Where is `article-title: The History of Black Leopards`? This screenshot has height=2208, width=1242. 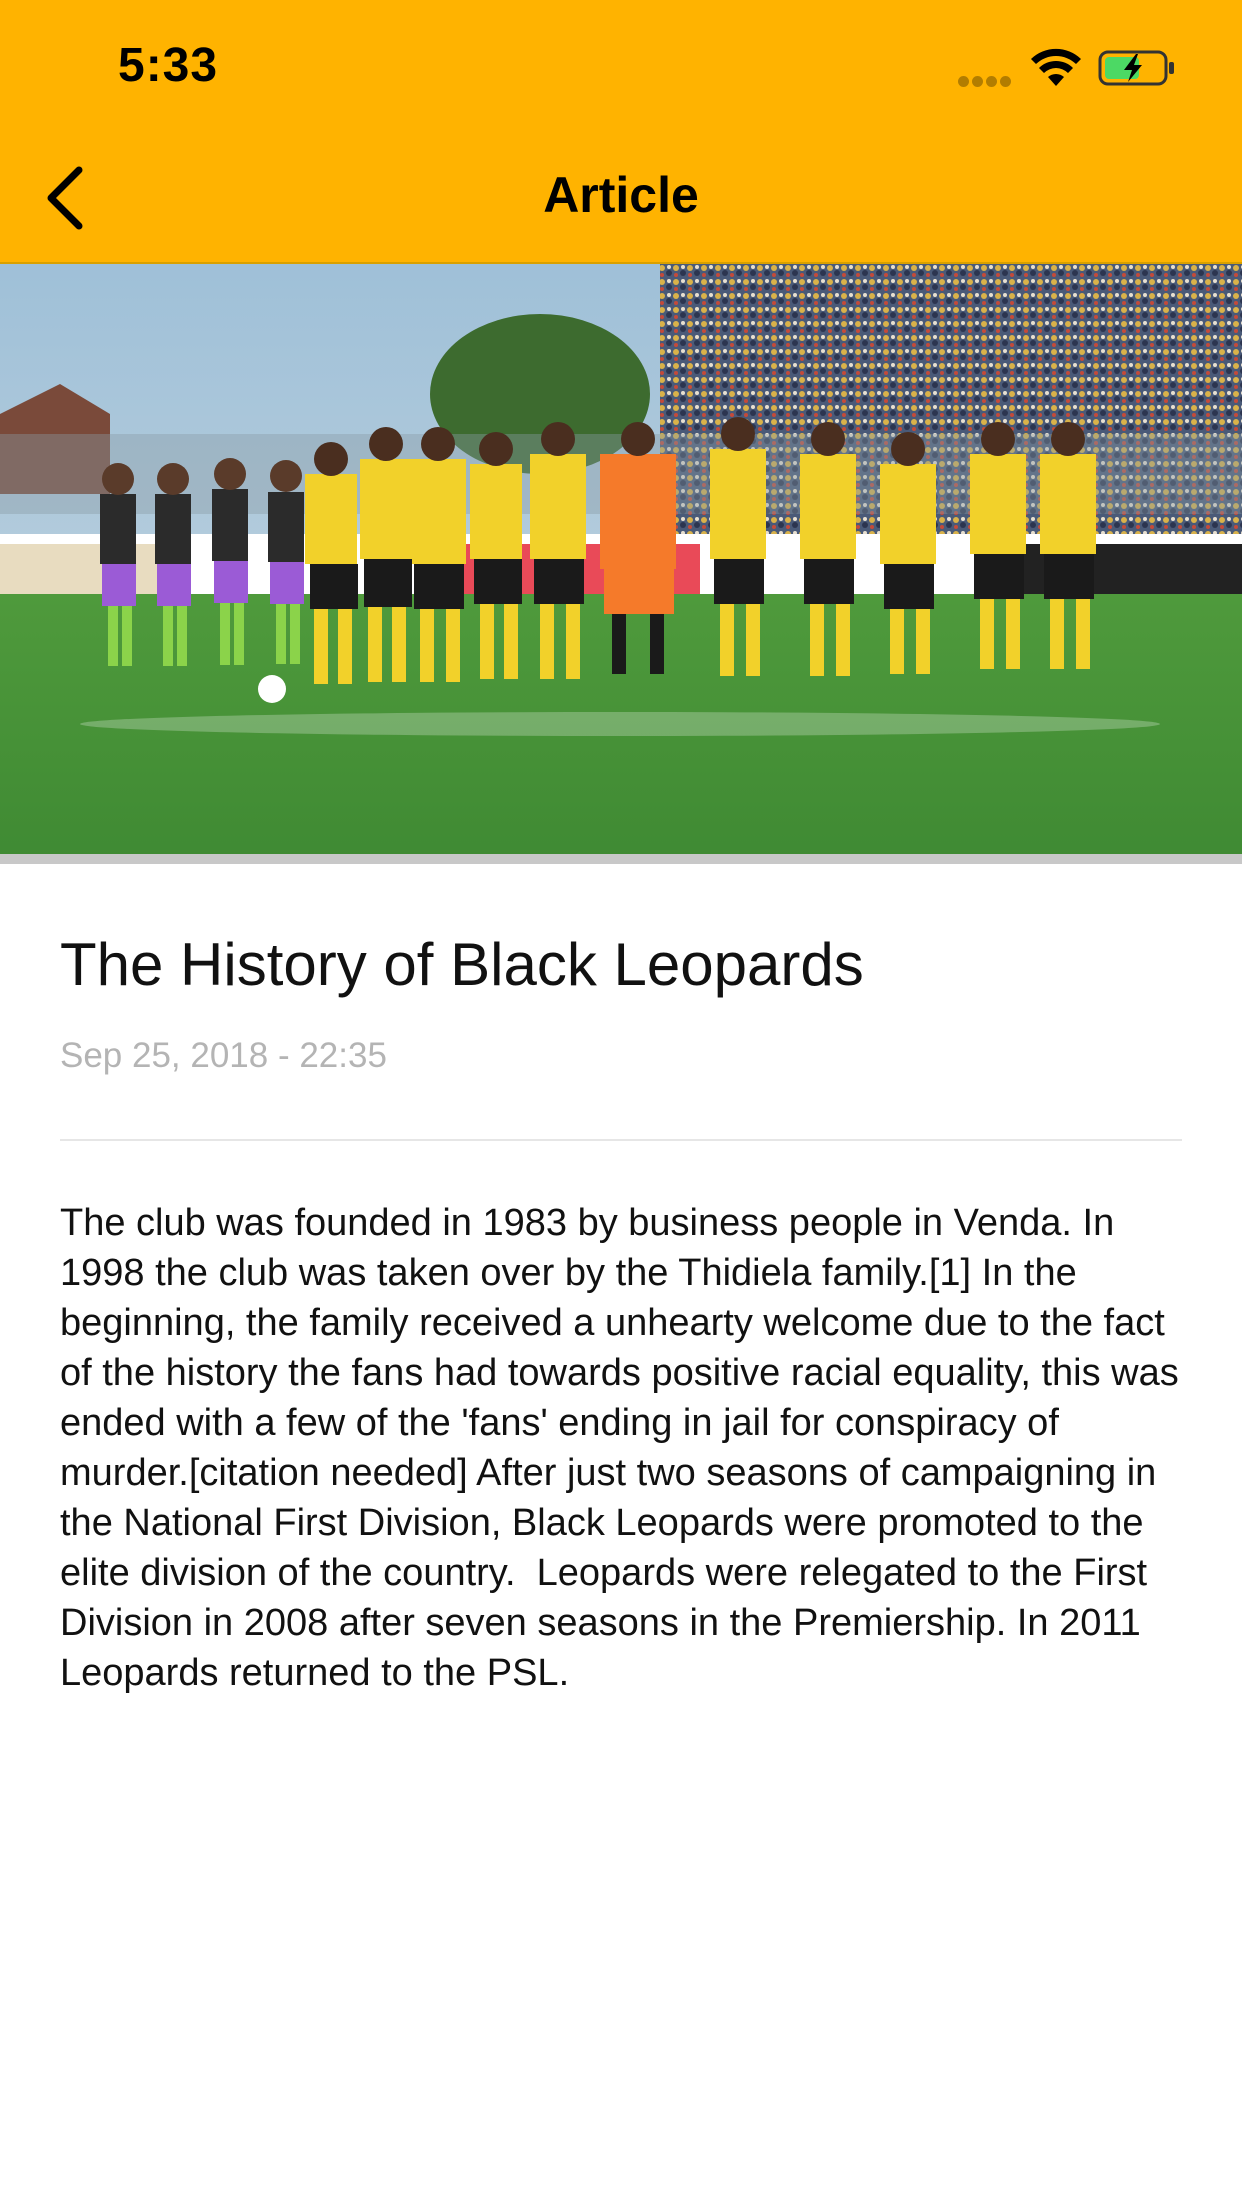 article-title: The History of Black Leopards is located at coordinates (462, 964).